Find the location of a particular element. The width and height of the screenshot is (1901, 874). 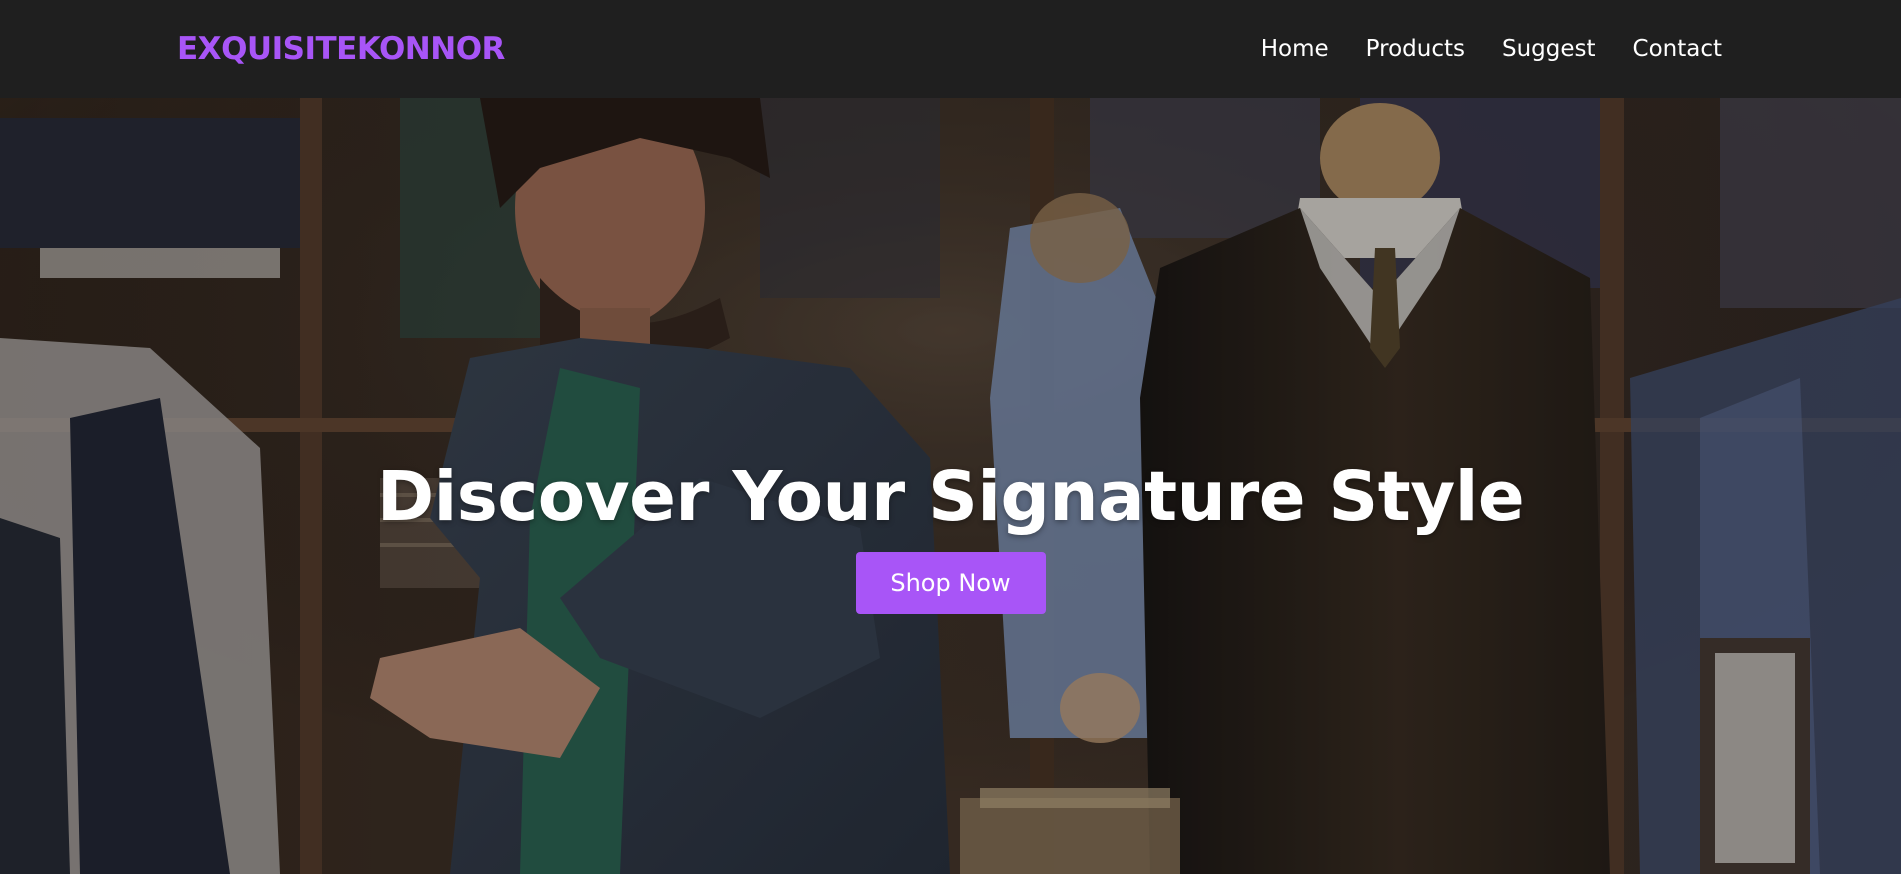

shop-now-button: Shop Now is located at coordinates (950, 583).